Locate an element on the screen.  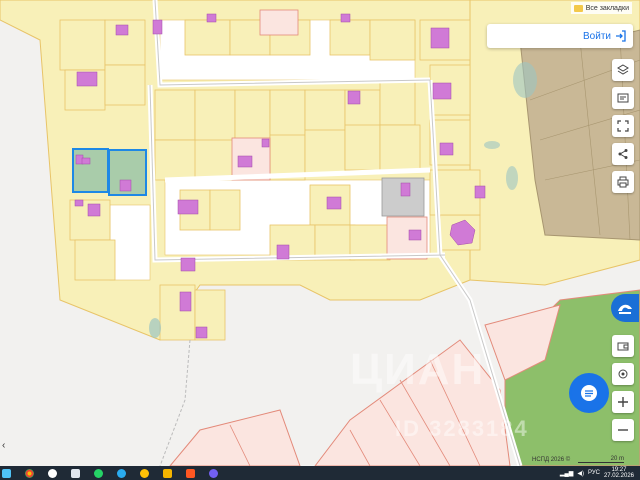
scale-bar: 20 m is located at coordinates (601, 459).